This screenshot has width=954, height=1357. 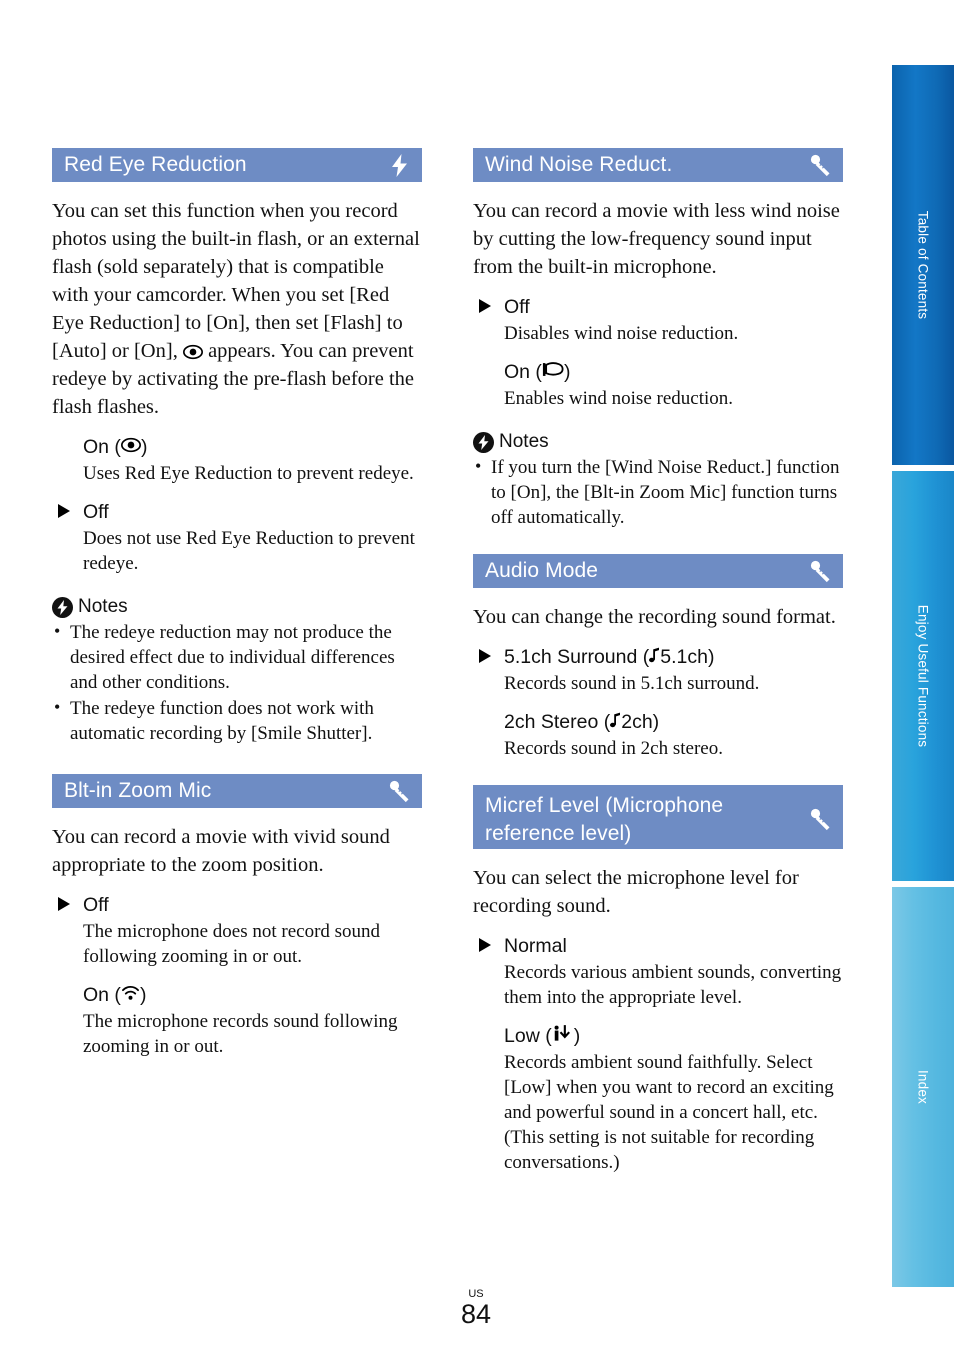 What do you see at coordinates (542, 1036) in the screenshot?
I see `option-label: Low ()` at bounding box center [542, 1036].